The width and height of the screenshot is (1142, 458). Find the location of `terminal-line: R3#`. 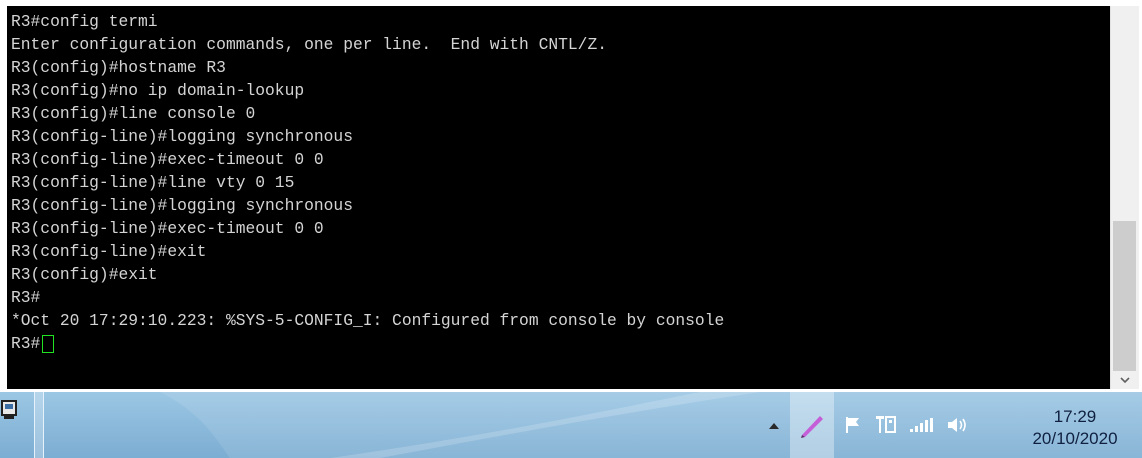

terminal-line: R3# is located at coordinates (26, 297).